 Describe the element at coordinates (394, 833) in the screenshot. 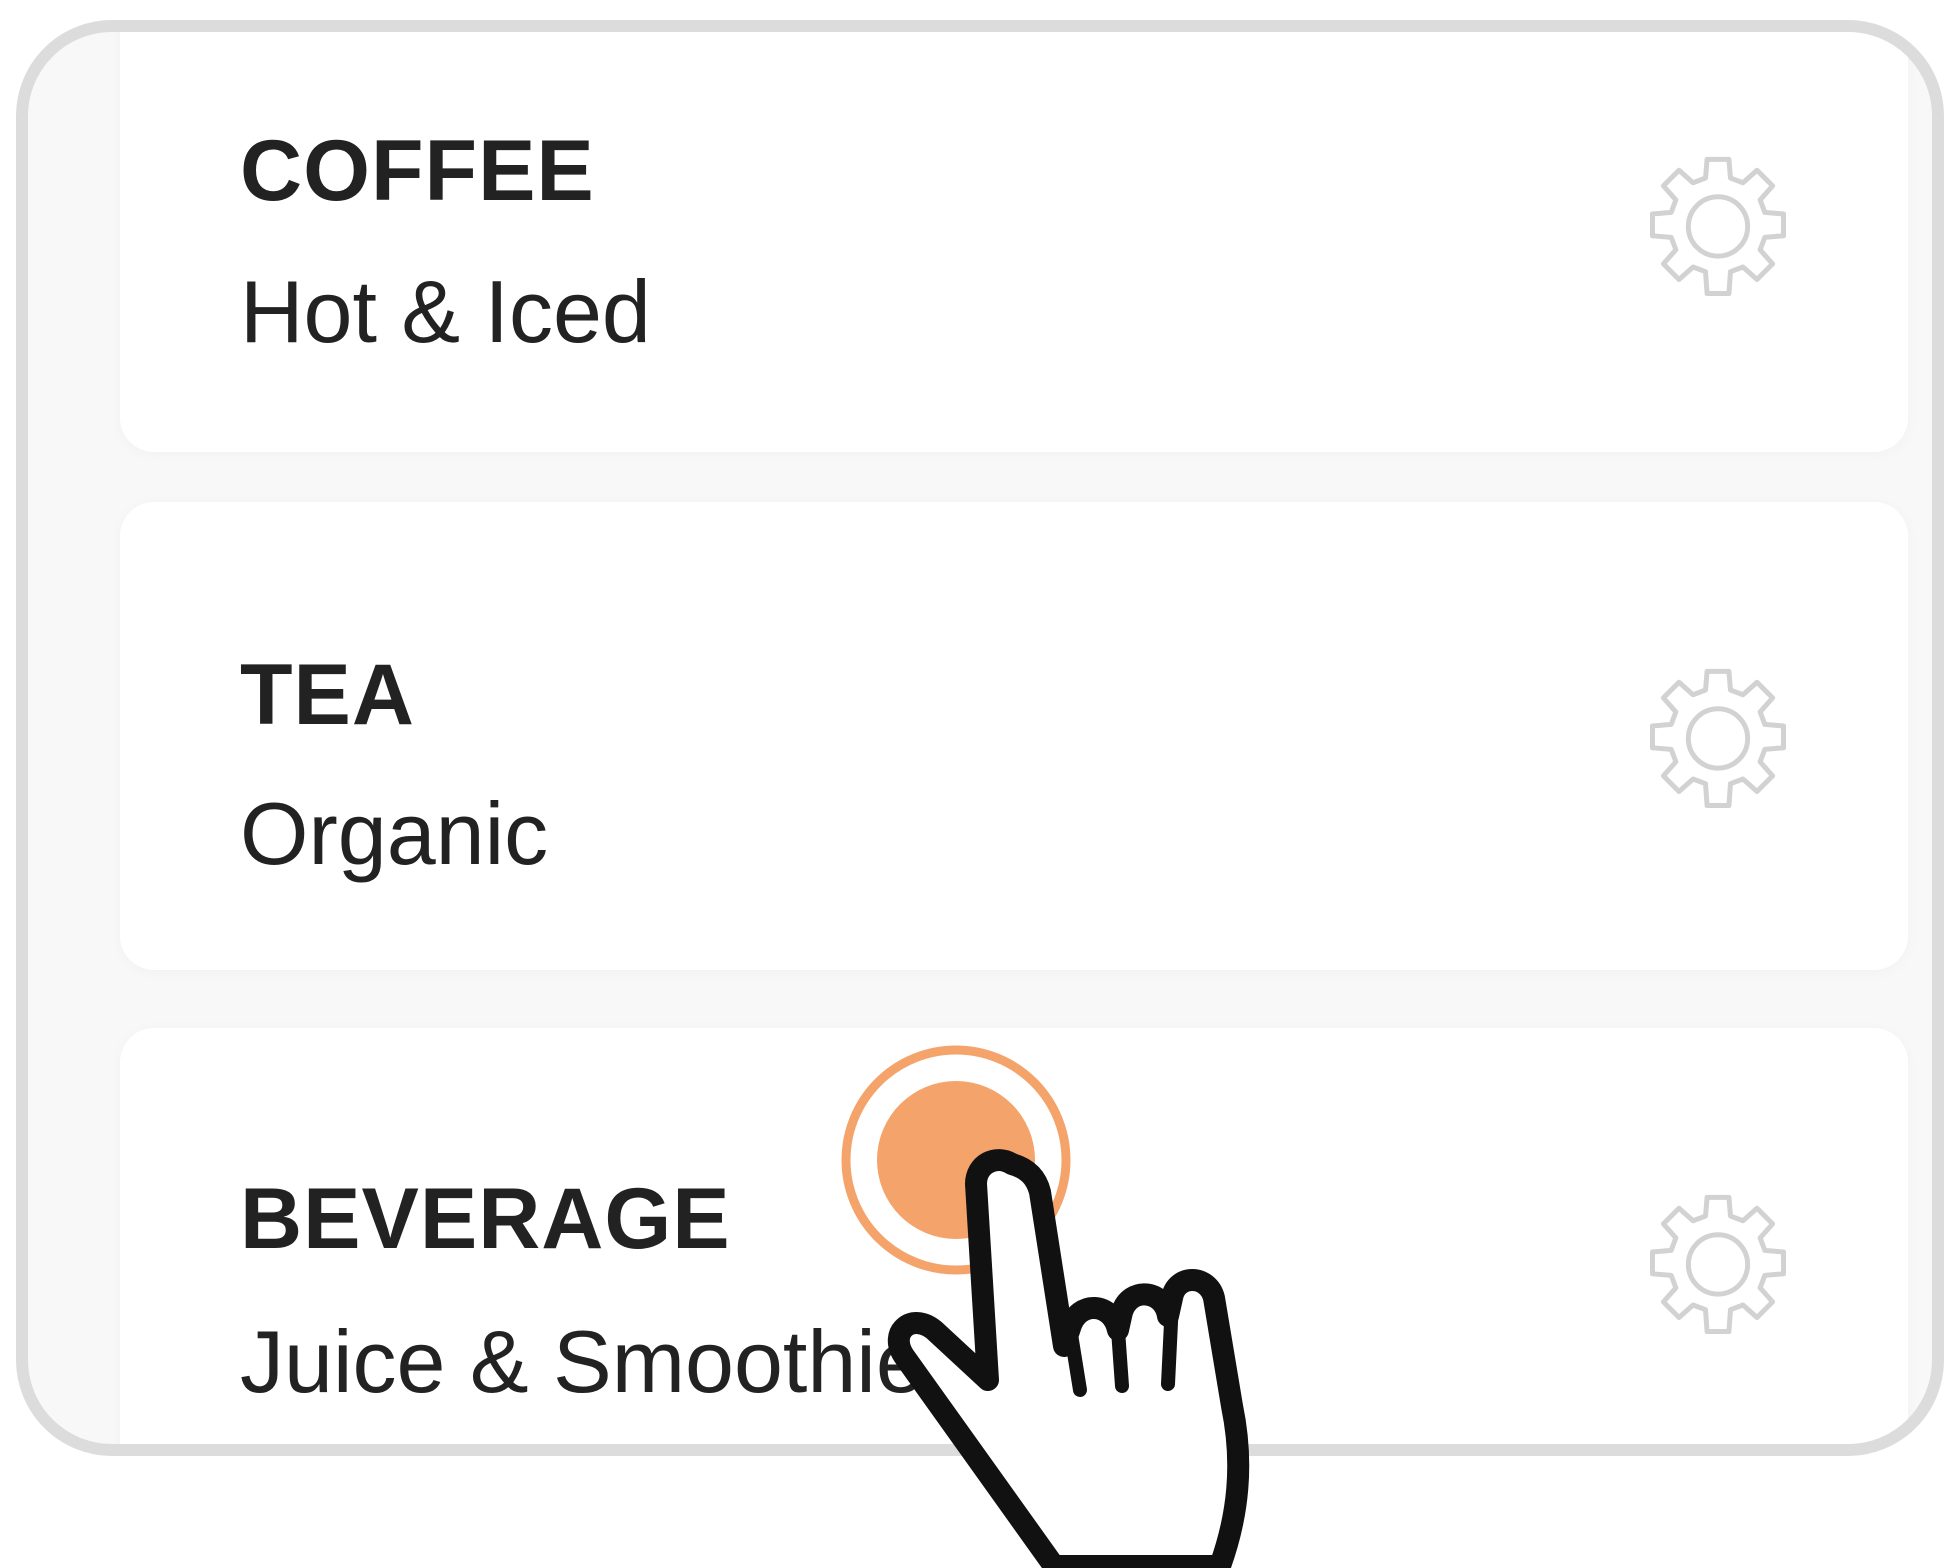

I see `category-subtitle: Organic` at that location.